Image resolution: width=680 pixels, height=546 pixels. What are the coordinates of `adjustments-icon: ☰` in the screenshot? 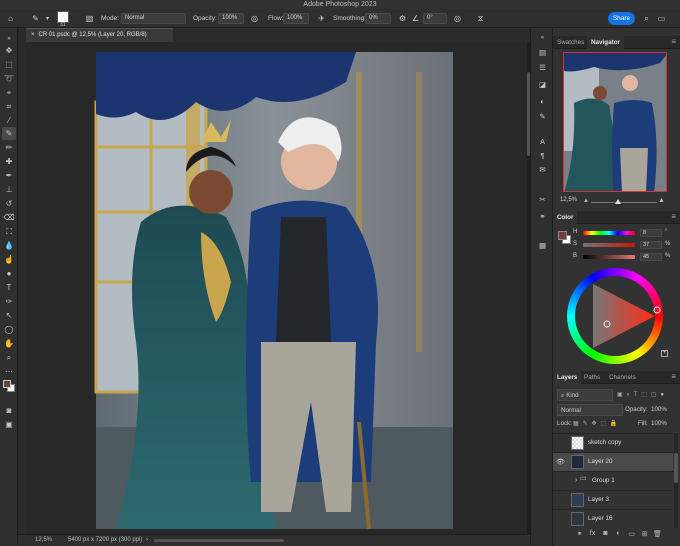 It's located at (542, 67).